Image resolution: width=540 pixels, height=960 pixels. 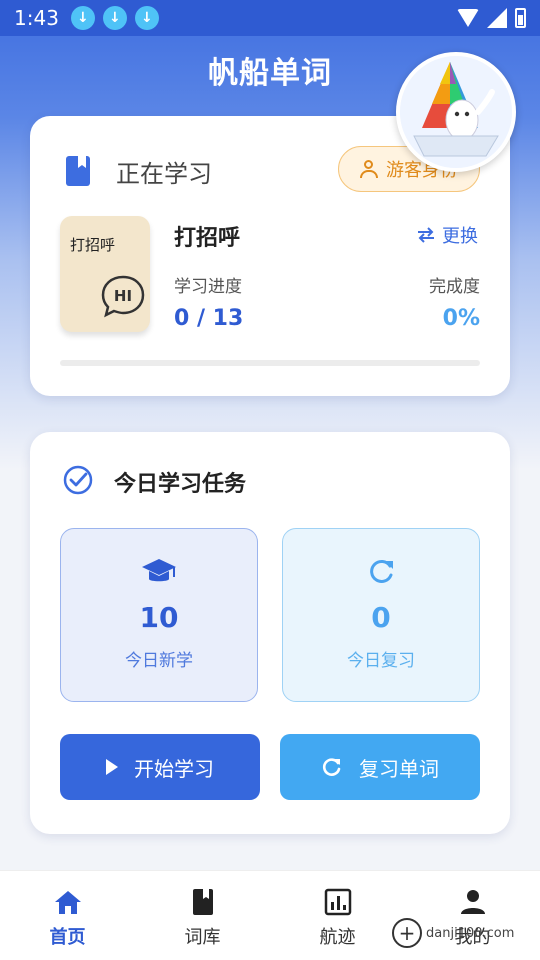 I want to click on nav-item-library: 词库, so click(x=202, y=915).